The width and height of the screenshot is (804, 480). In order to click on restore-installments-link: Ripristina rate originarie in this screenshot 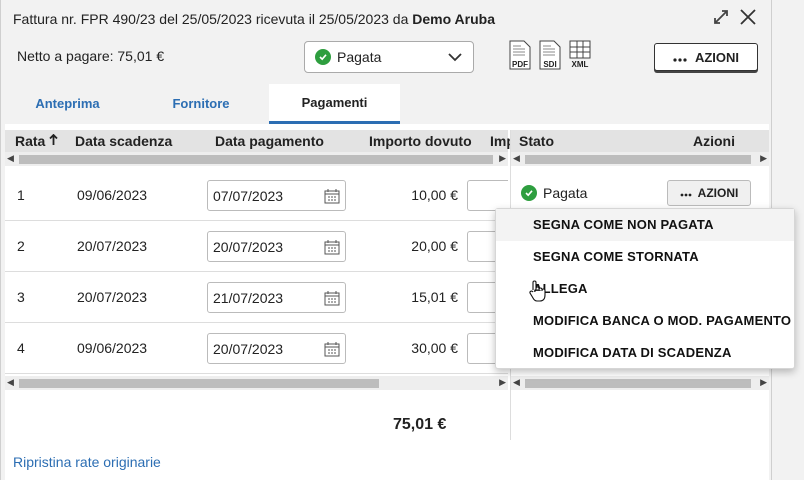, I will do `click(87, 462)`.